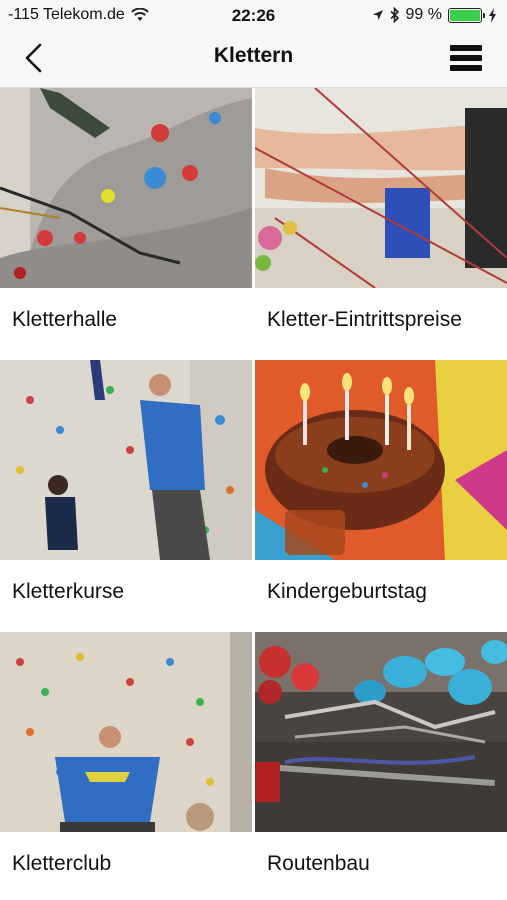 This screenshot has height=900, width=507. I want to click on tile-label: Kindergeburtstag, so click(347, 591).